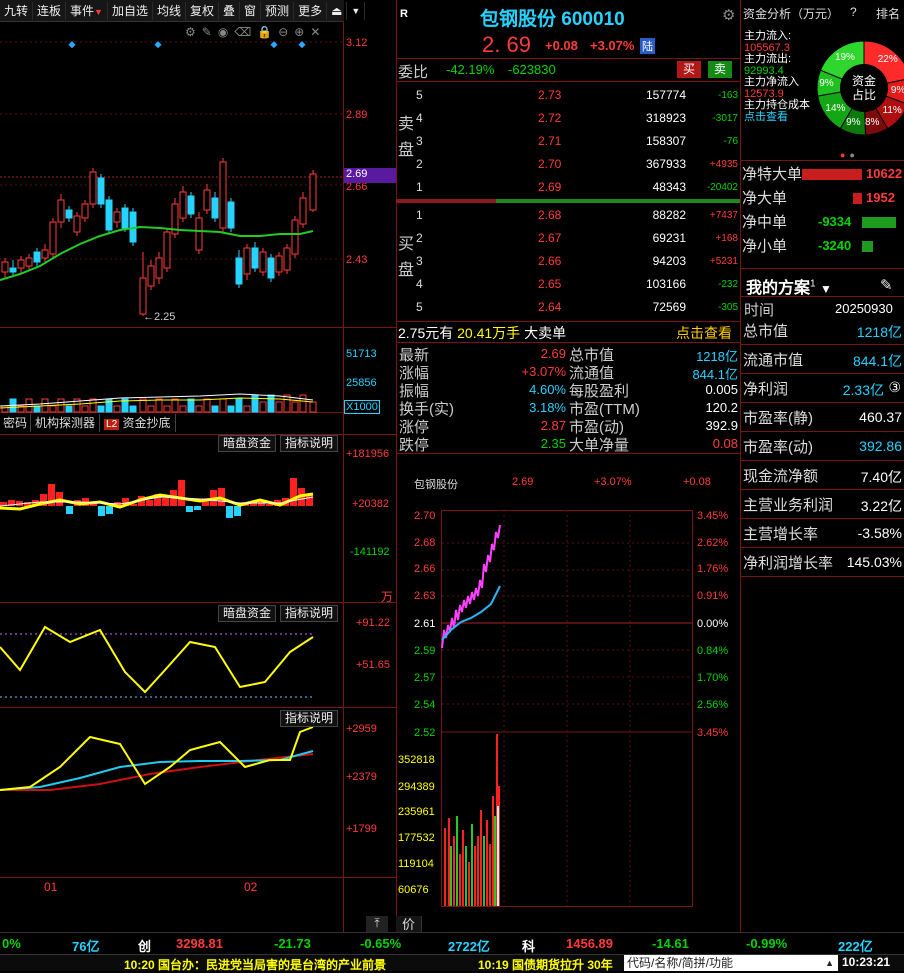  What do you see at coordinates (730, 141) in the screenshot?
I see `level-change: -76` at bounding box center [730, 141].